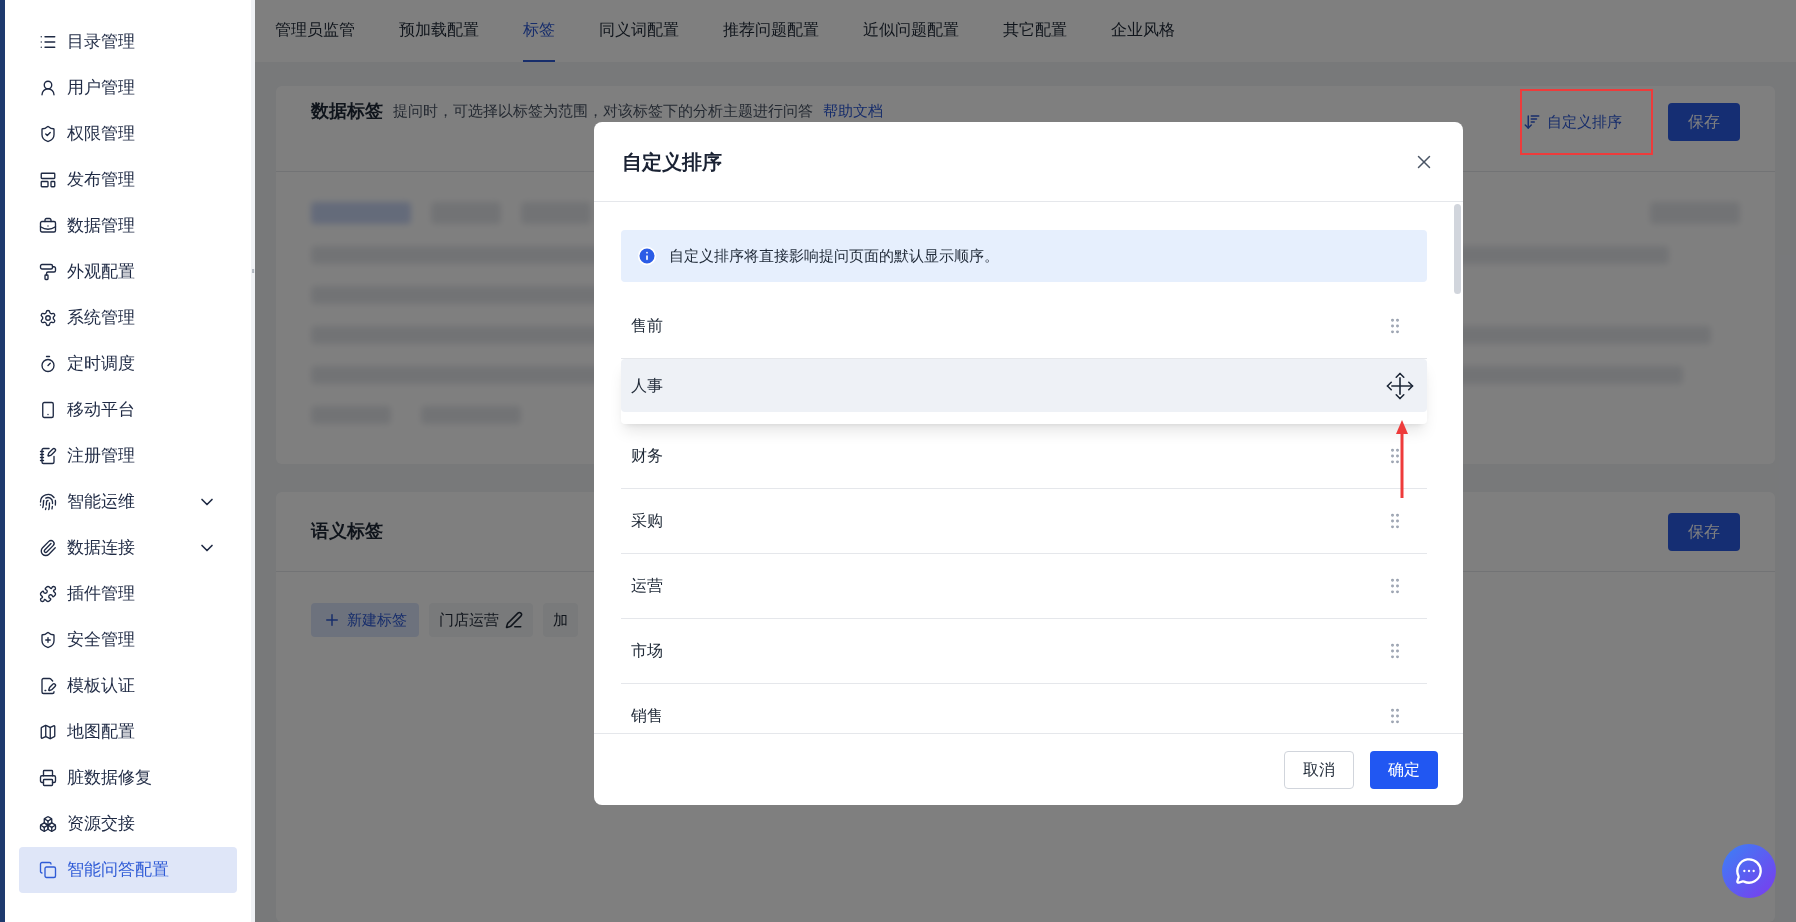  Describe the element at coordinates (128, 364) in the screenshot. I see `sidebar-item: 定时调度` at that location.